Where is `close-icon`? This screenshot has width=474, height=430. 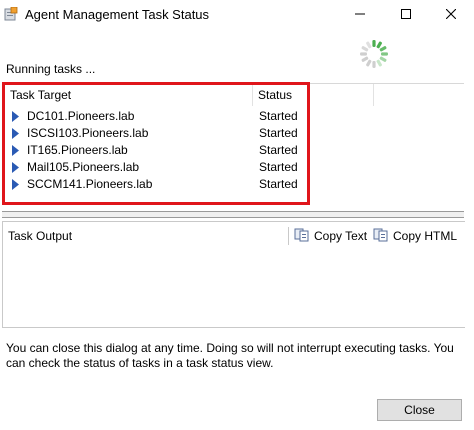
close-icon is located at coordinates (451, 15).